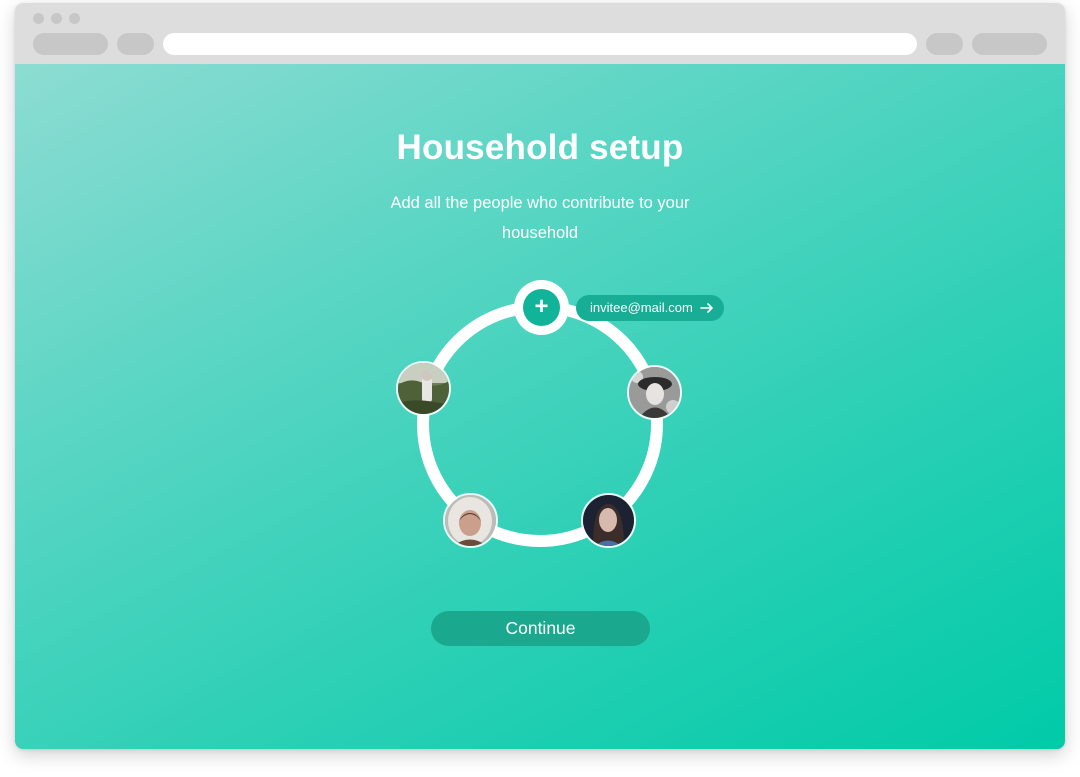  Describe the element at coordinates (38, 18) in the screenshot. I see `window-dot-close` at that location.